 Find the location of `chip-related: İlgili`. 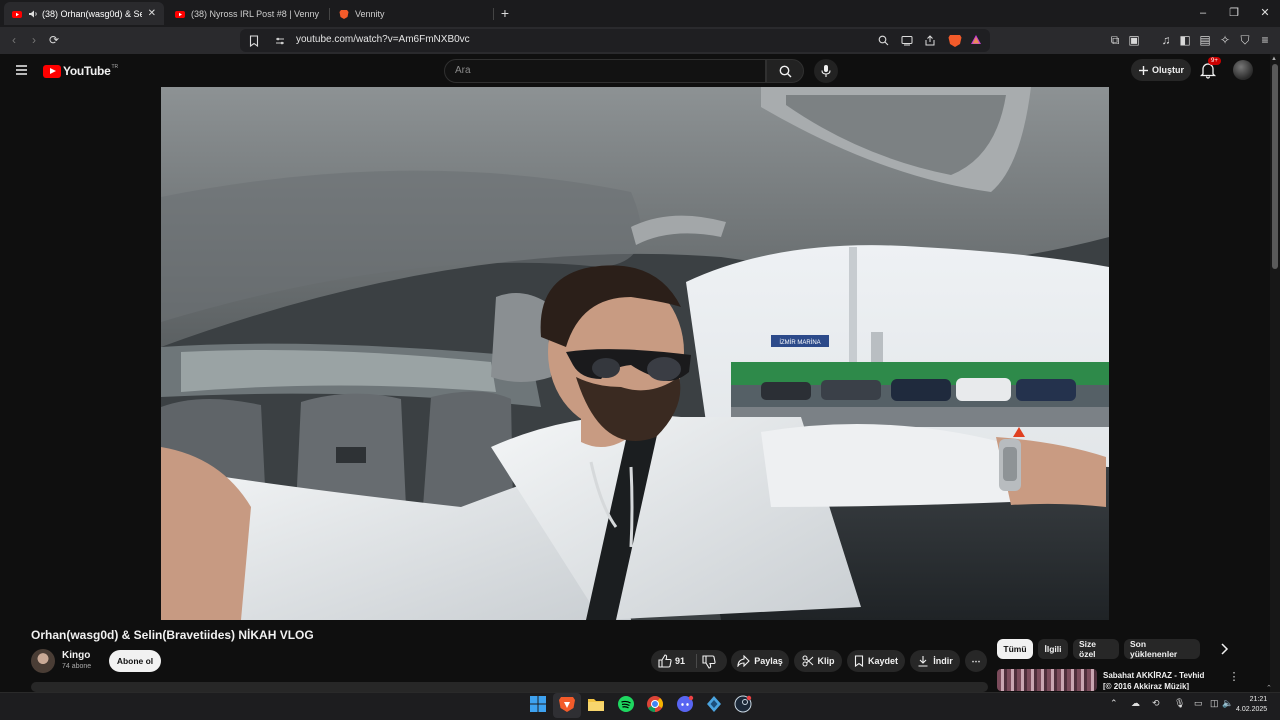

chip-related: İlgili is located at coordinates (1053, 649).